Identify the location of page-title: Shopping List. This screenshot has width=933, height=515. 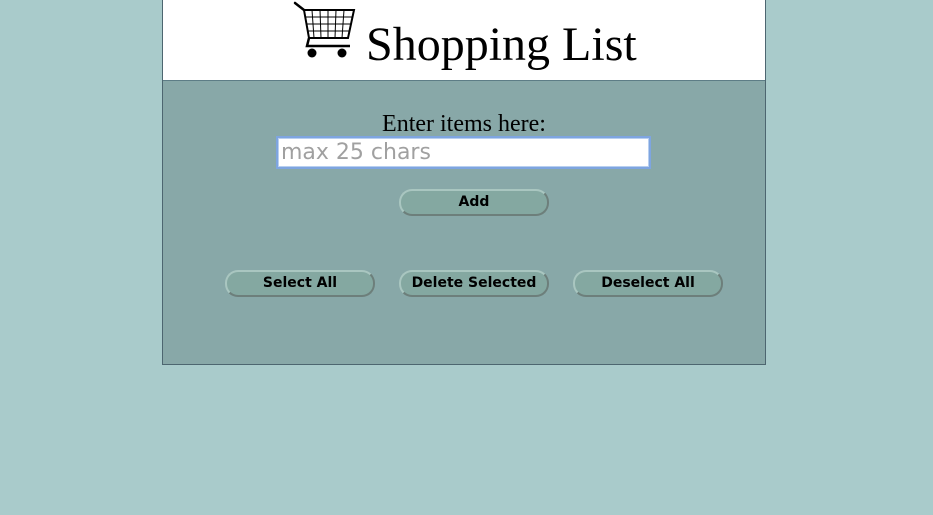
(501, 44).